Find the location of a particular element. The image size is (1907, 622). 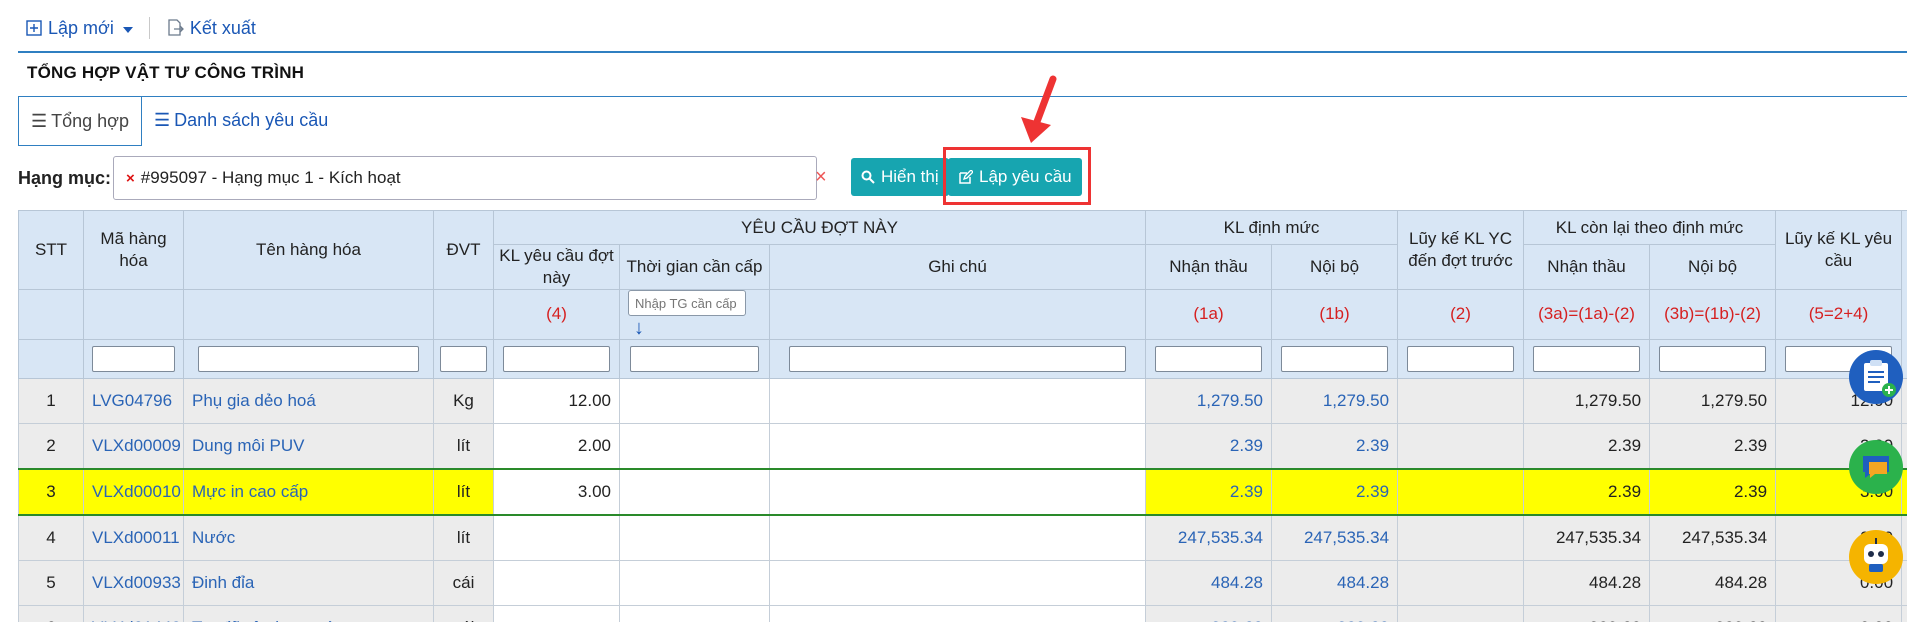

filter-code-input is located at coordinates (133, 358).